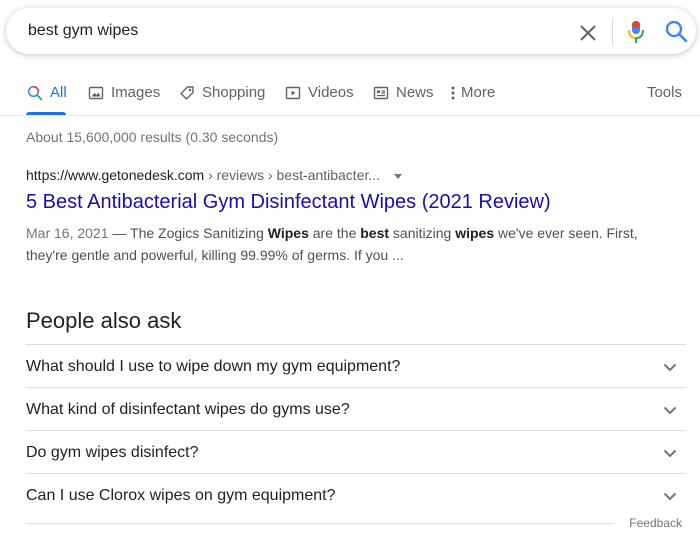 This screenshot has height=538, width=700. Describe the element at coordinates (181, 495) in the screenshot. I see `paa-question-text: Can I use Clorox wipes on gym equipment?` at that location.